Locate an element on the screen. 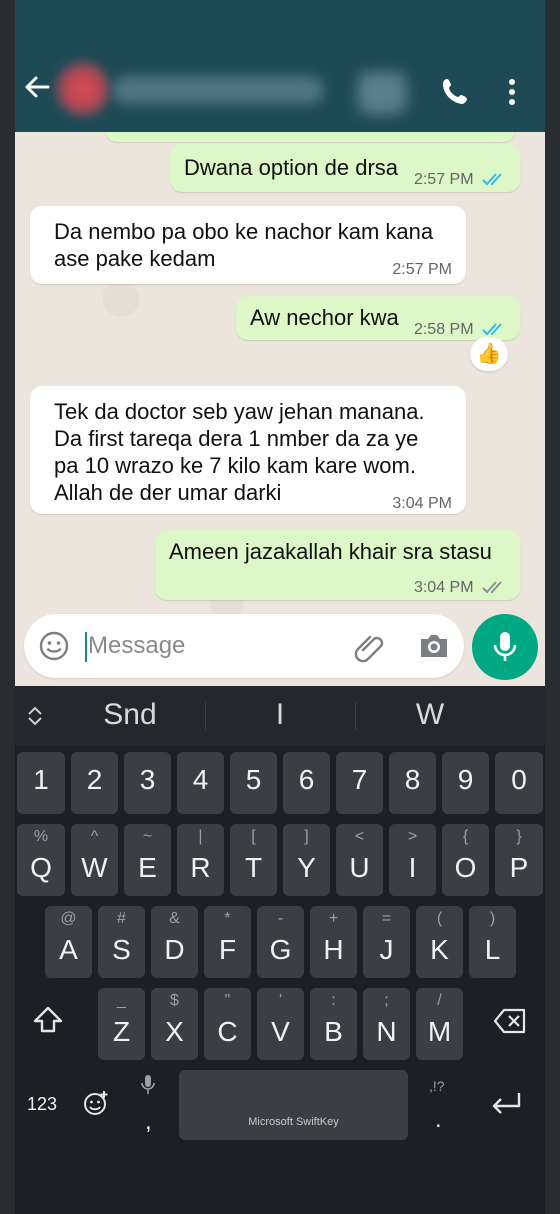  emoji-icon is located at coordinates (54, 646).